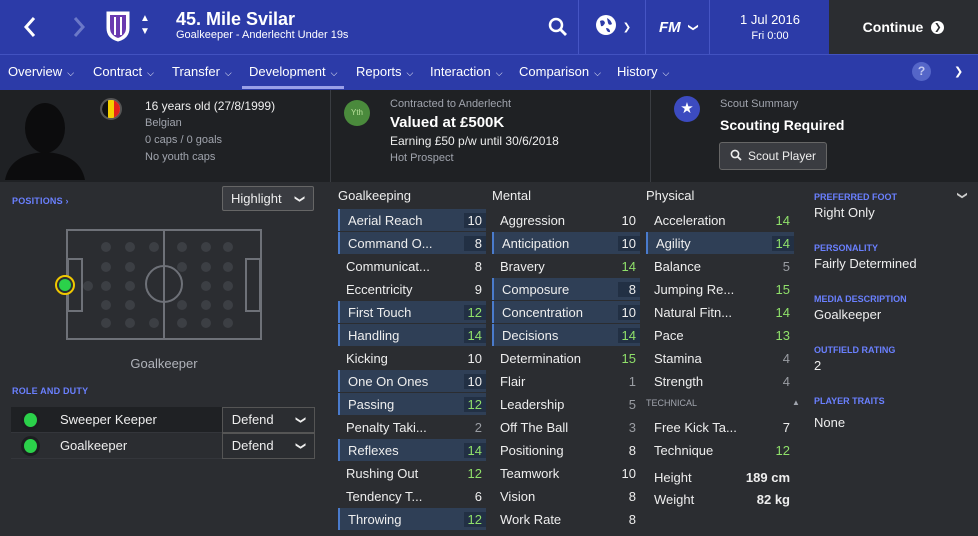  I want to click on attribute-value: 1, so click(632, 381).